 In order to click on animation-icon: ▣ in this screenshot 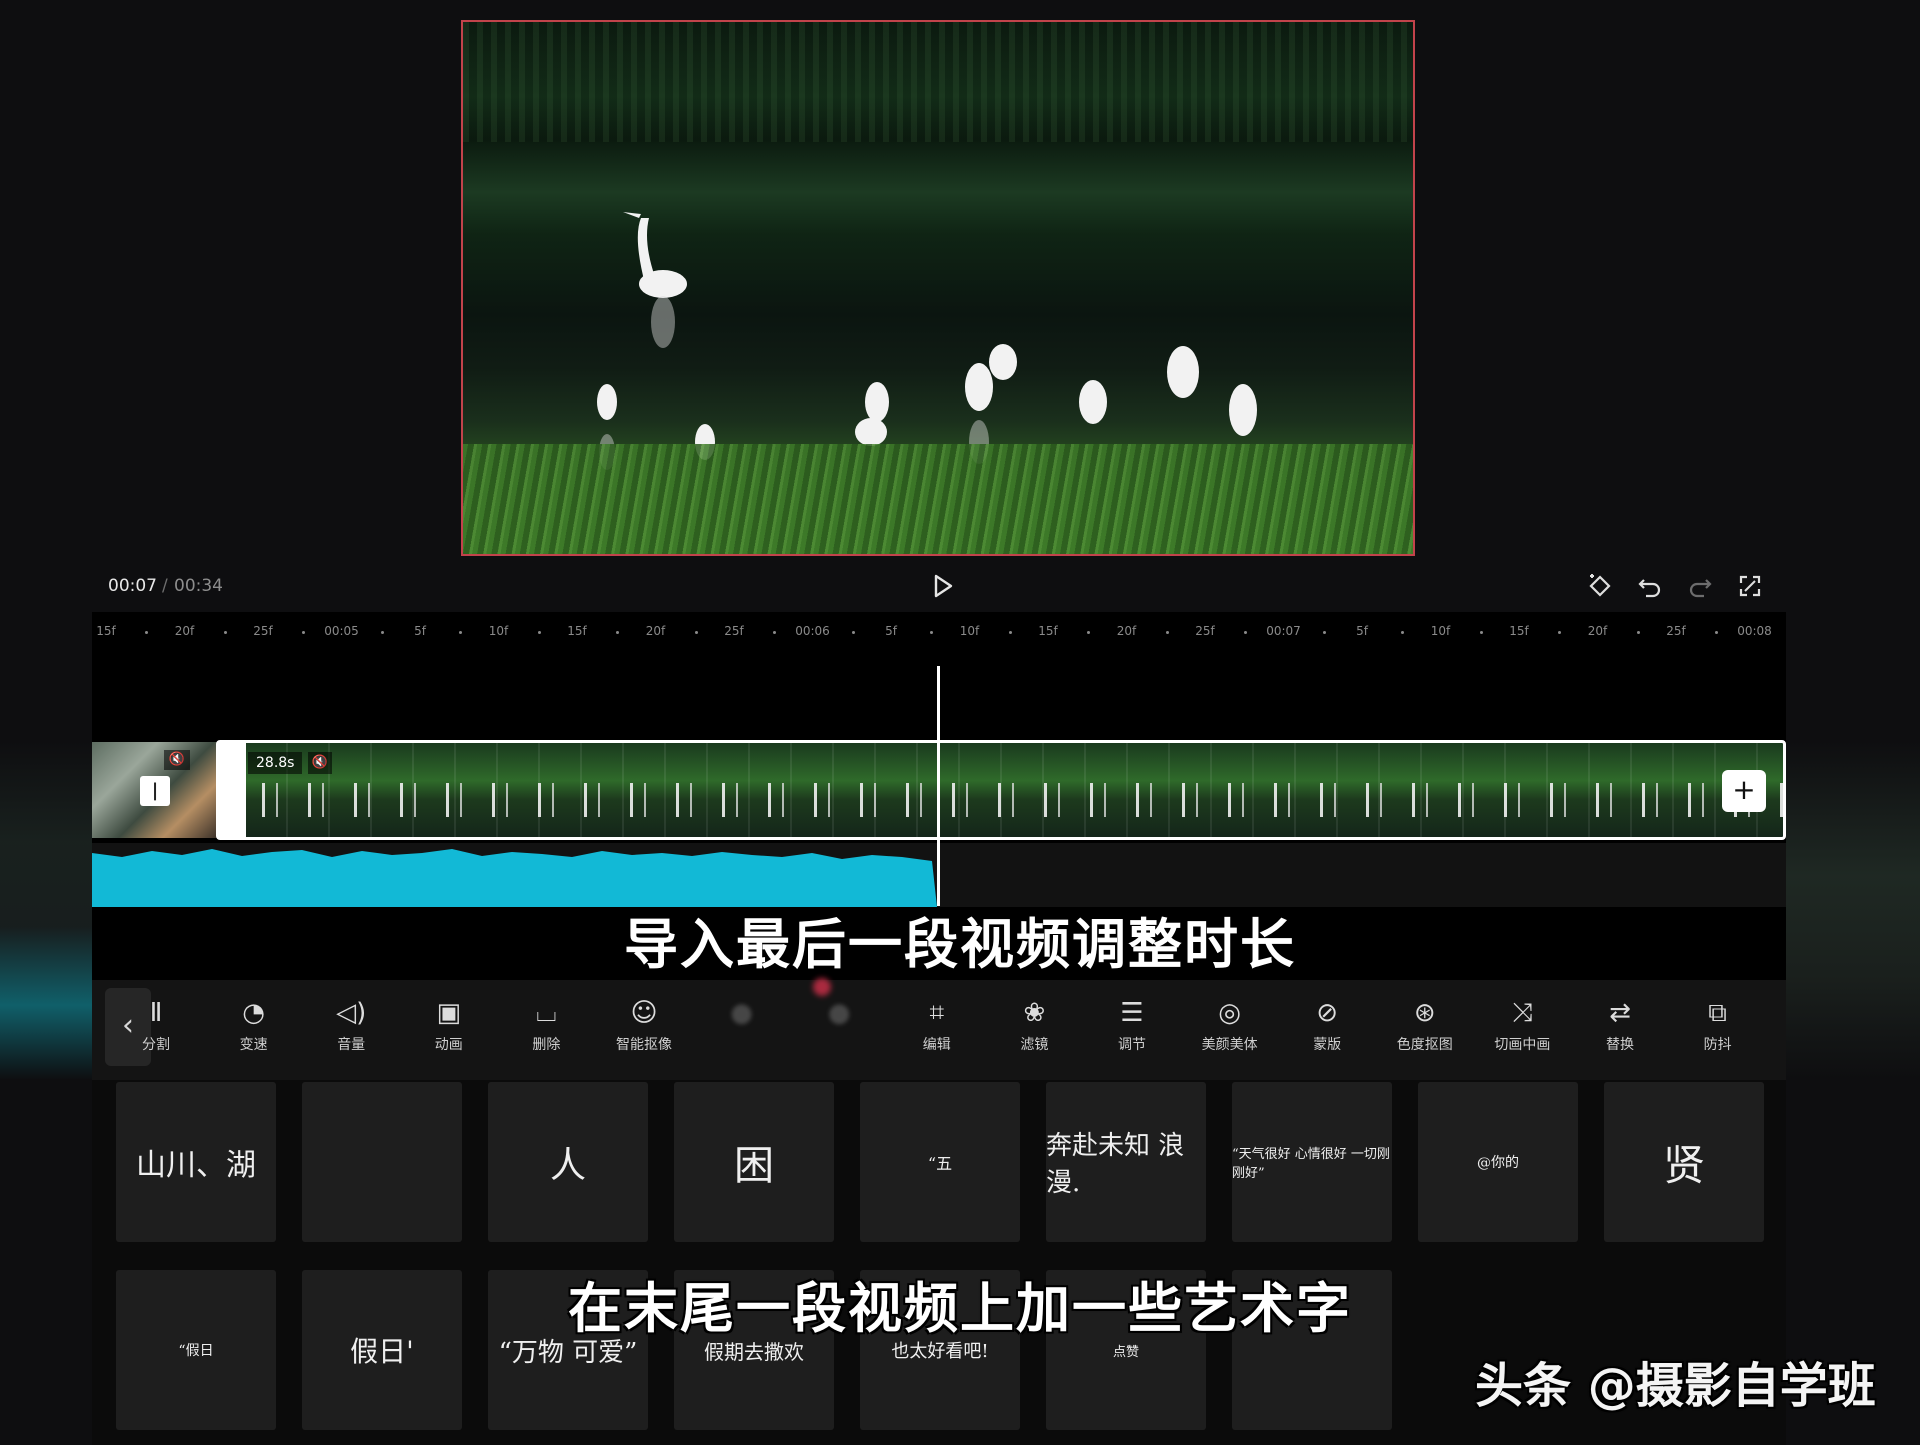, I will do `click(449, 1013)`.